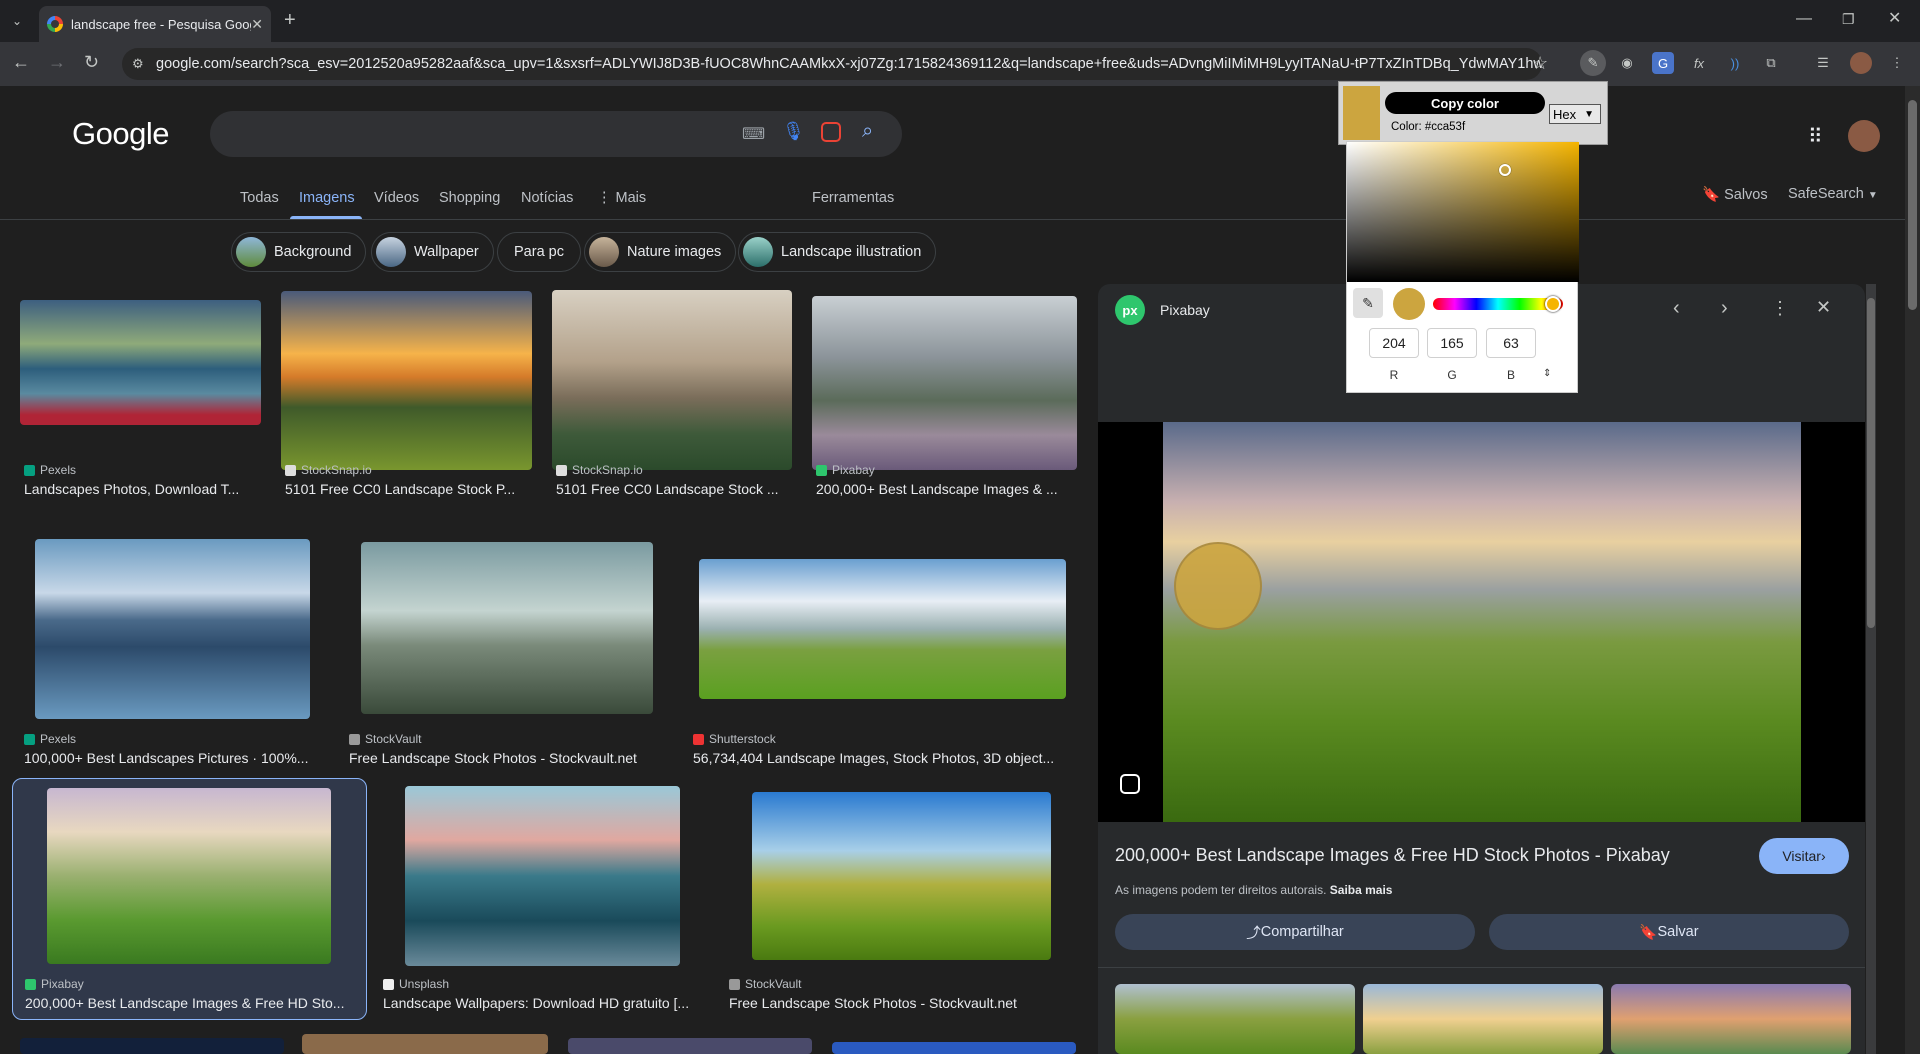 This screenshot has height=1054, width=1920. What do you see at coordinates (660, 252) in the screenshot?
I see `chip-nature-images: Nature images` at bounding box center [660, 252].